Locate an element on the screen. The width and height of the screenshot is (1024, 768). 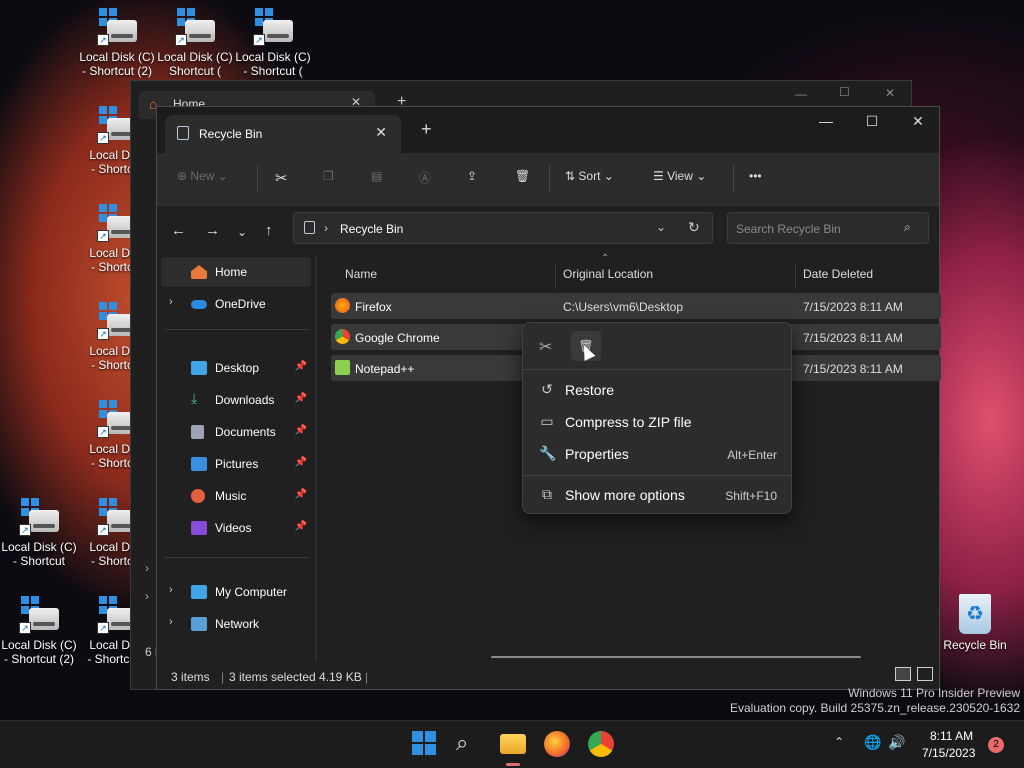
active-app-indicator is located at coordinates (513, 764).